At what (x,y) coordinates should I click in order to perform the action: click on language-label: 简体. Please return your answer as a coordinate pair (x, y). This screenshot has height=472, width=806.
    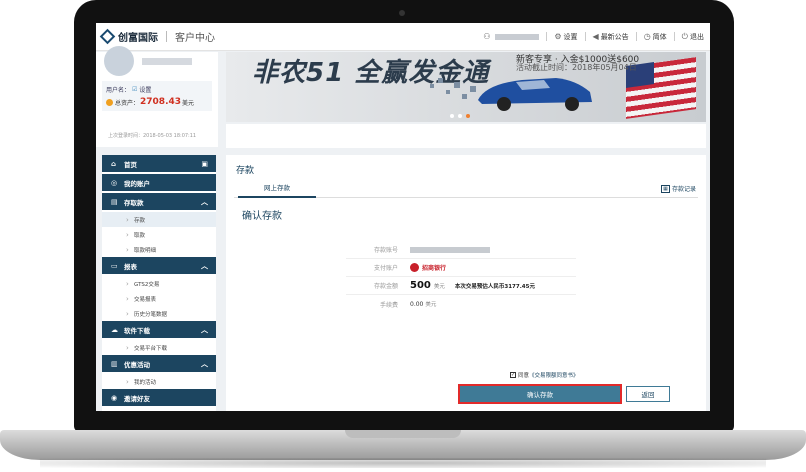
    Looking at the image, I should click on (659, 36).